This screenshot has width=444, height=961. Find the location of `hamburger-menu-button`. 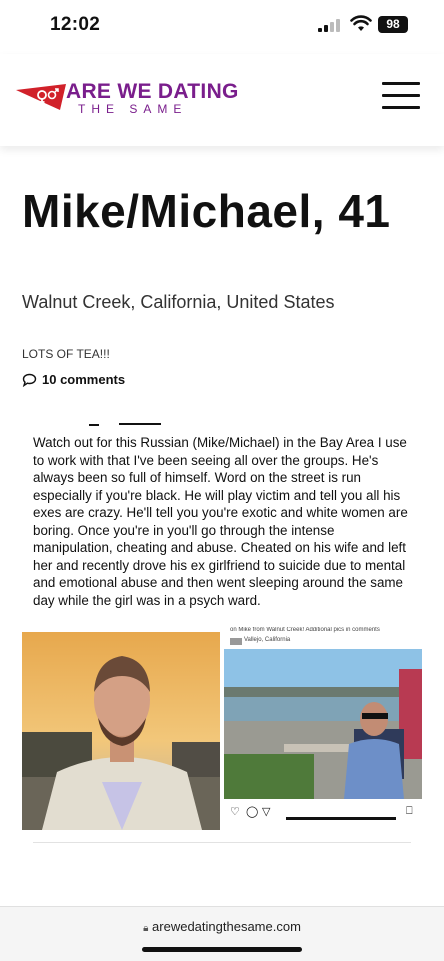

hamburger-menu-button is located at coordinates (401, 96).